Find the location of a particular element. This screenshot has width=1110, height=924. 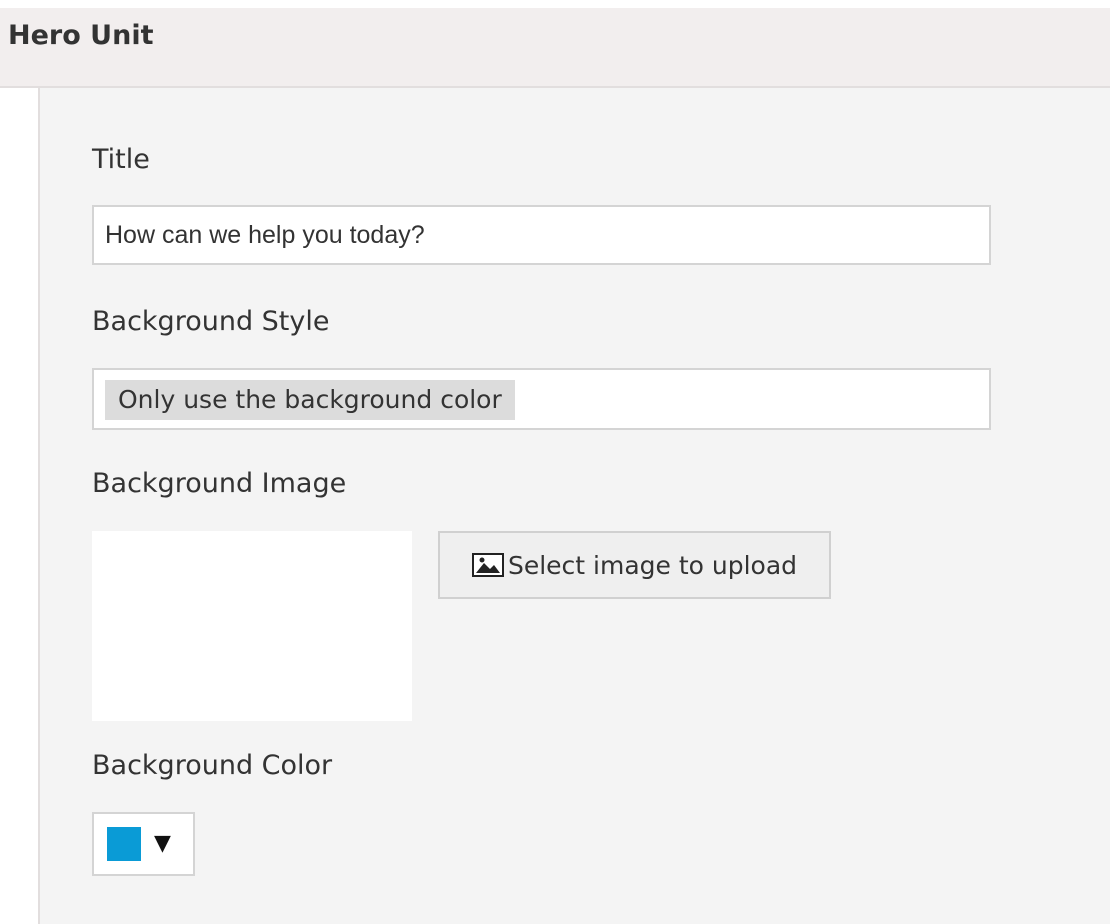

background-style-selected-option: Only use the background color is located at coordinates (310, 400).